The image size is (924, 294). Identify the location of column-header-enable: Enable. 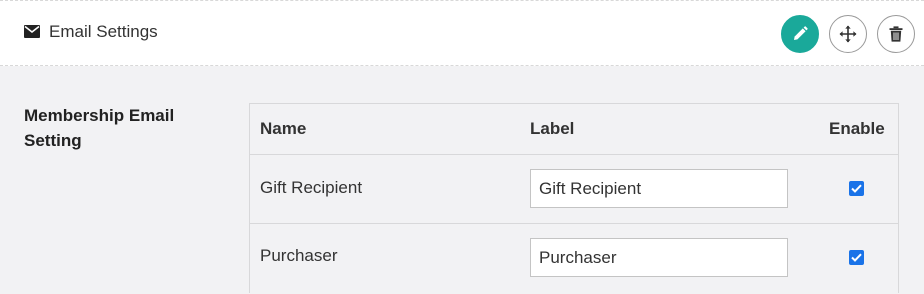
(857, 128).